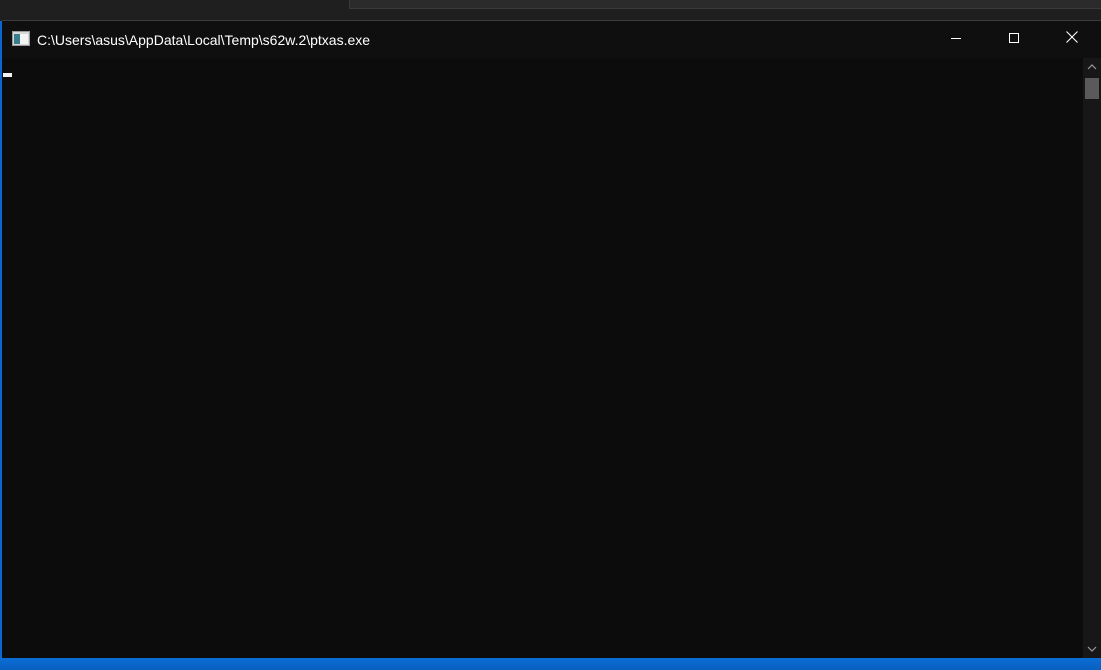 The height and width of the screenshot is (670, 1101). I want to click on text-cursor, so click(7, 75).